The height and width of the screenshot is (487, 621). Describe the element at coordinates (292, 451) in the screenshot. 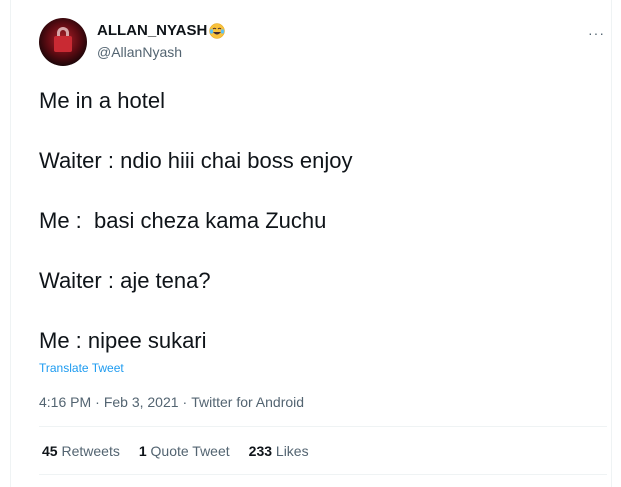

I see `likes-label: Likes` at that location.